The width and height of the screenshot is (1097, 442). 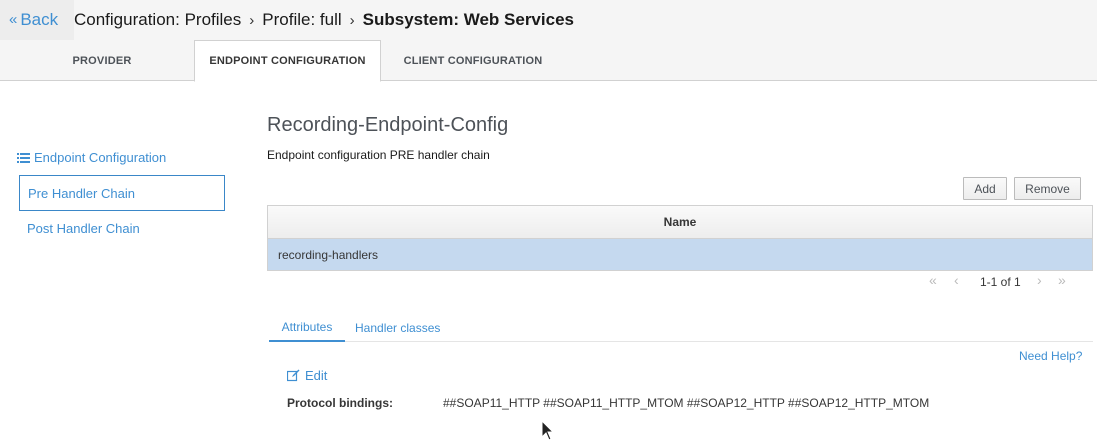 I want to click on mouse-cursor-icon, so click(x=548, y=430).